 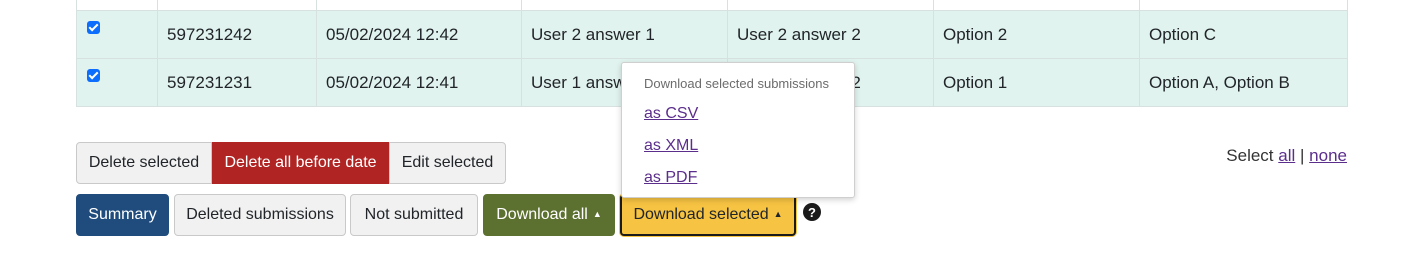 I want to click on download-csv-link: as CSV, so click(x=671, y=114).